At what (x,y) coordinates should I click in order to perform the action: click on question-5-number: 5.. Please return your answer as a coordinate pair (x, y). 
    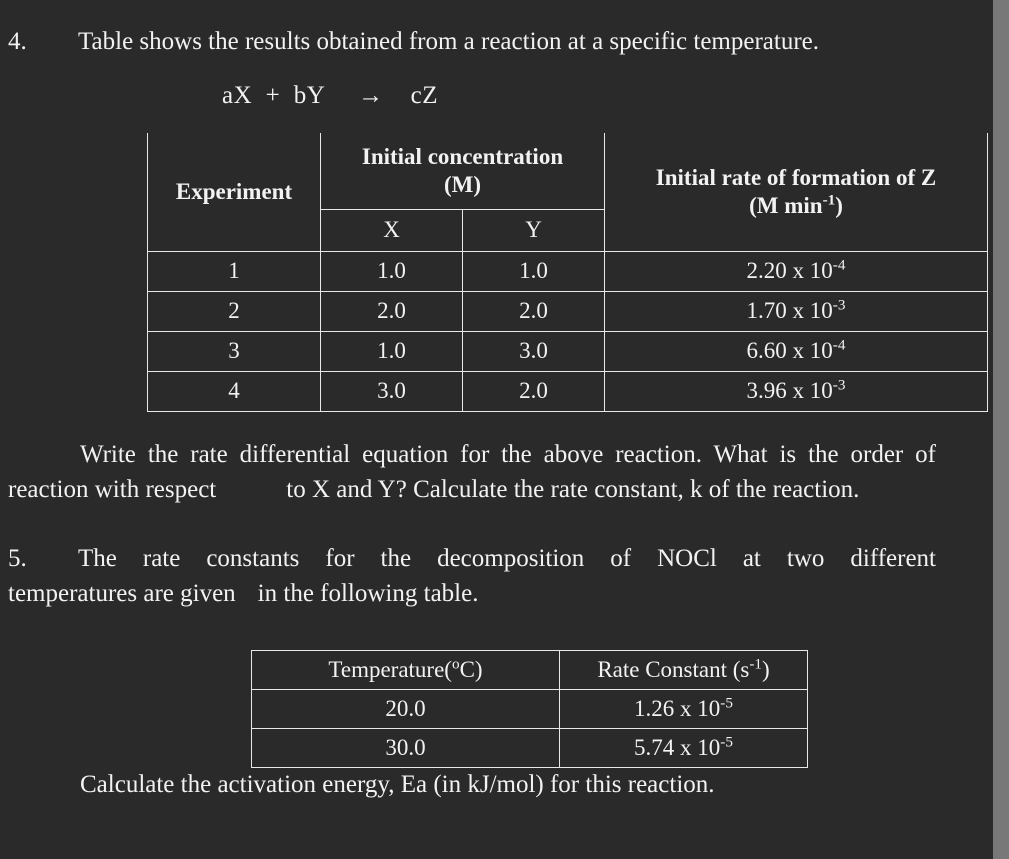
    Looking at the image, I should click on (17, 558).